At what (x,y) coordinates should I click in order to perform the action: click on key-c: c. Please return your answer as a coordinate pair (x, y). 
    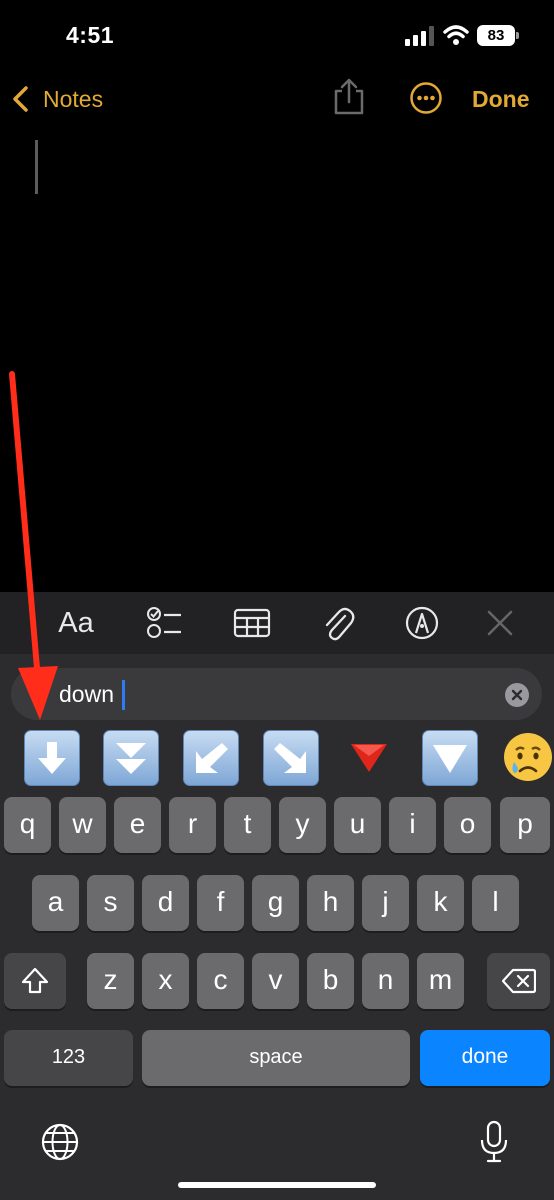
    Looking at the image, I should click on (220, 981).